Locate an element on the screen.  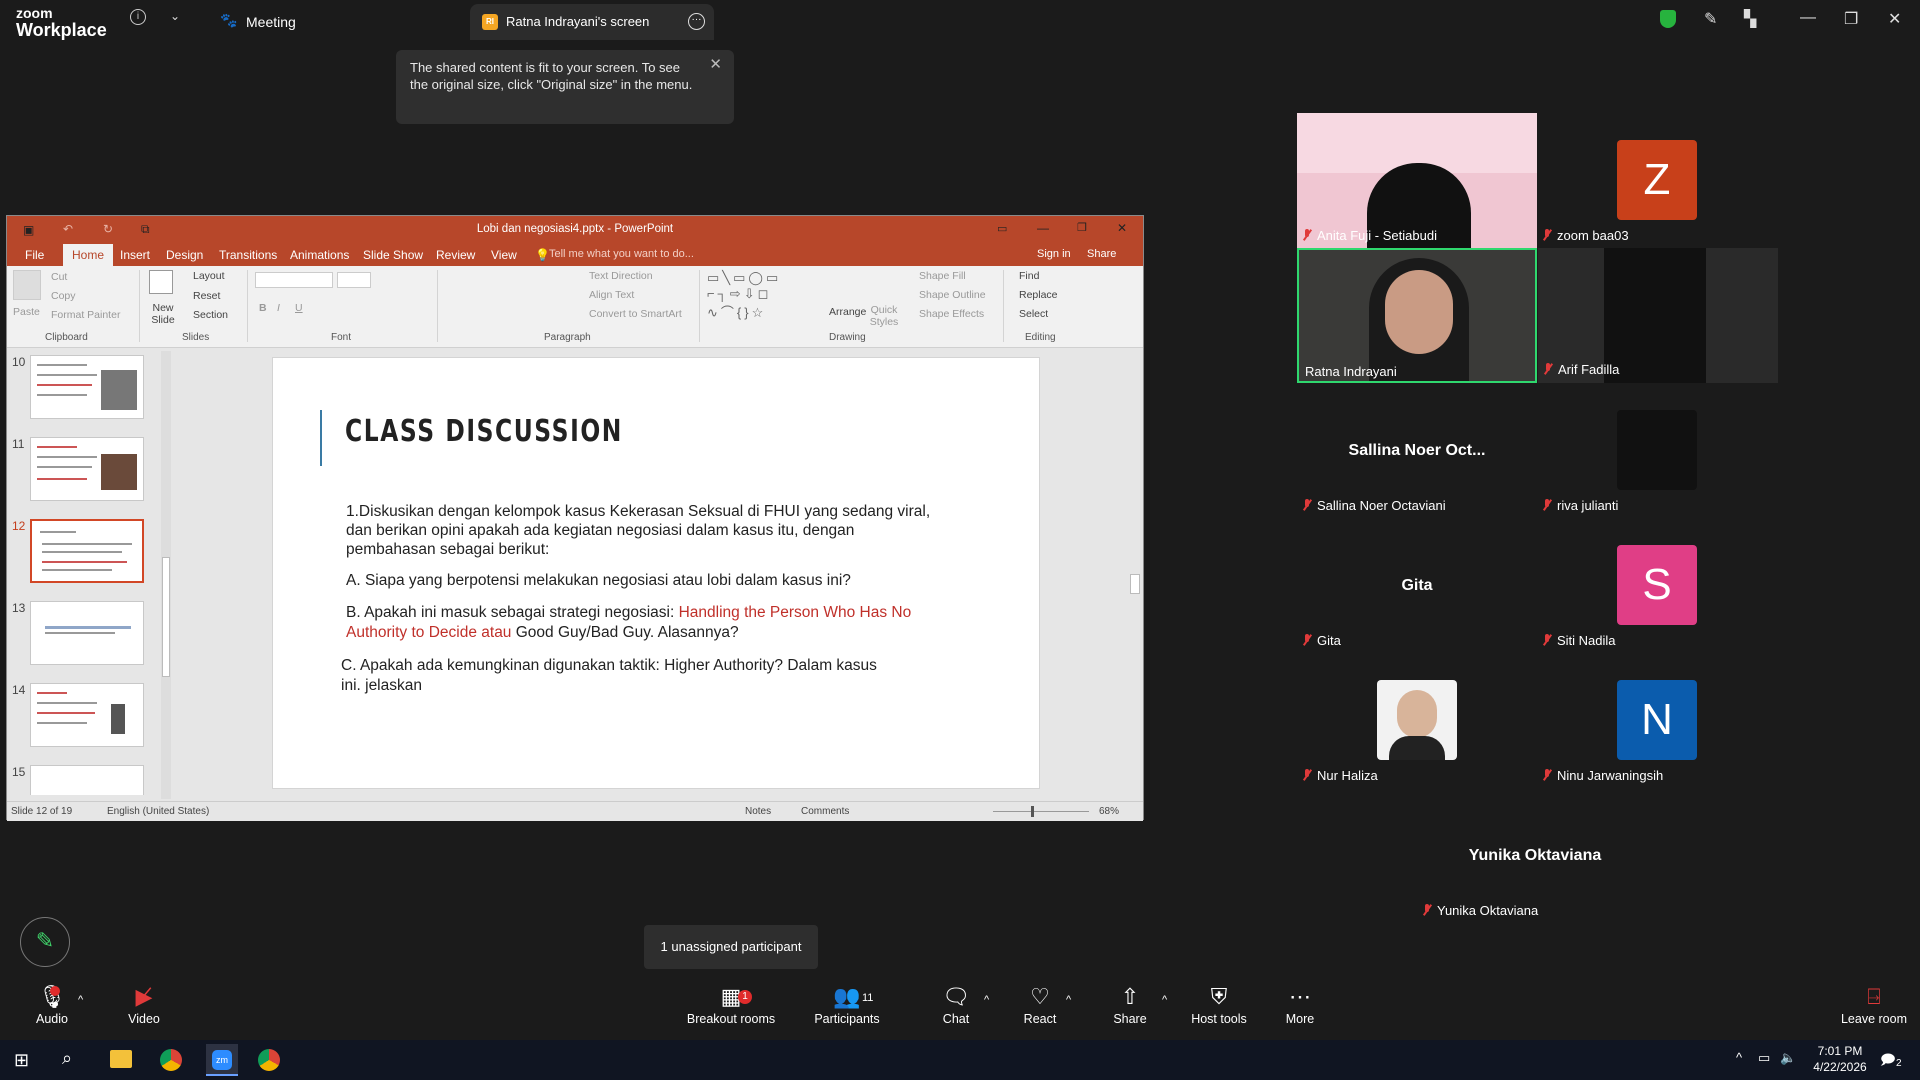
video-tile-ratna-active-speaker: Ratna Indrayani is located at coordinates (1417, 315).